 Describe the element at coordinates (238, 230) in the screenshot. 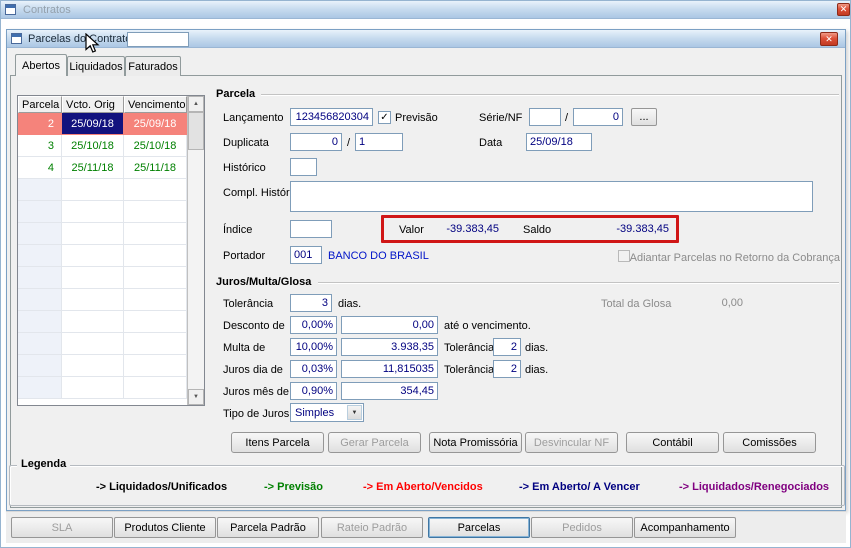

I see `indice-label: Índice` at that location.